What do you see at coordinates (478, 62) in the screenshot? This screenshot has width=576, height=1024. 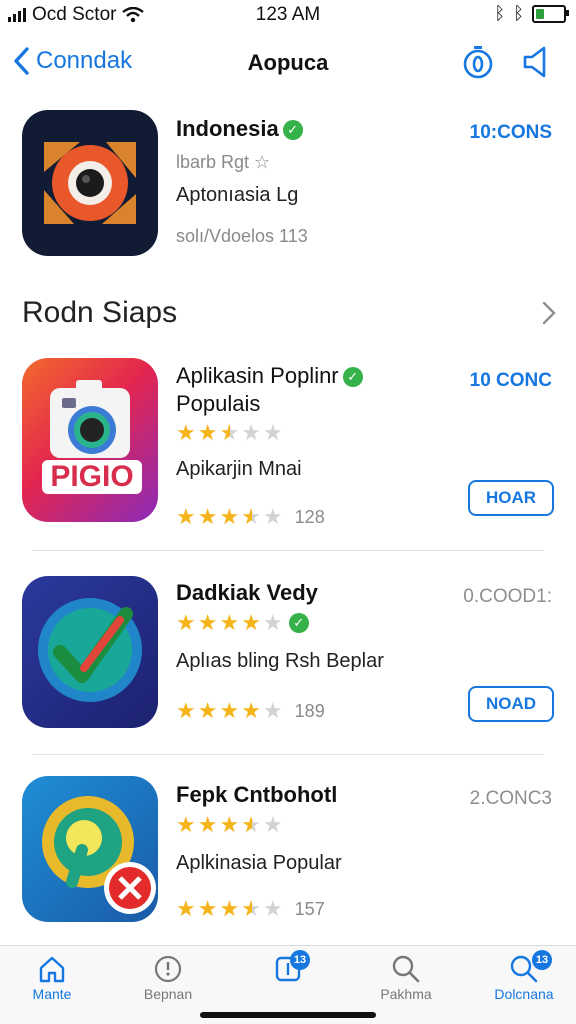 I see `timer-icon` at bounding box center [478, 62].